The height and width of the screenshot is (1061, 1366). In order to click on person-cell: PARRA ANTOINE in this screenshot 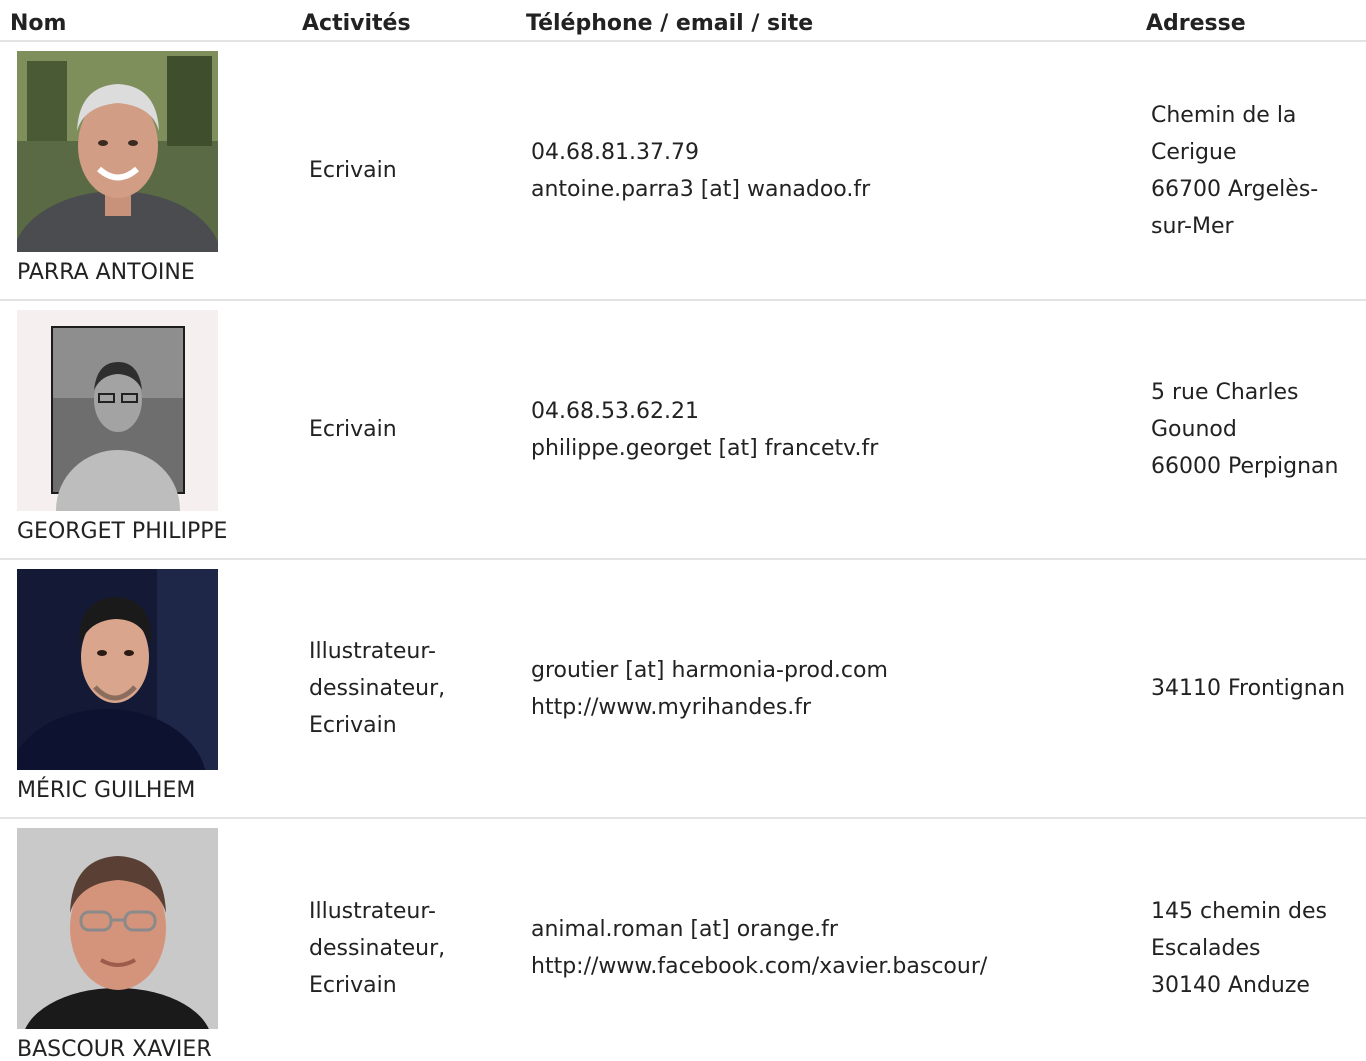, I will do `click(146, 171)`.